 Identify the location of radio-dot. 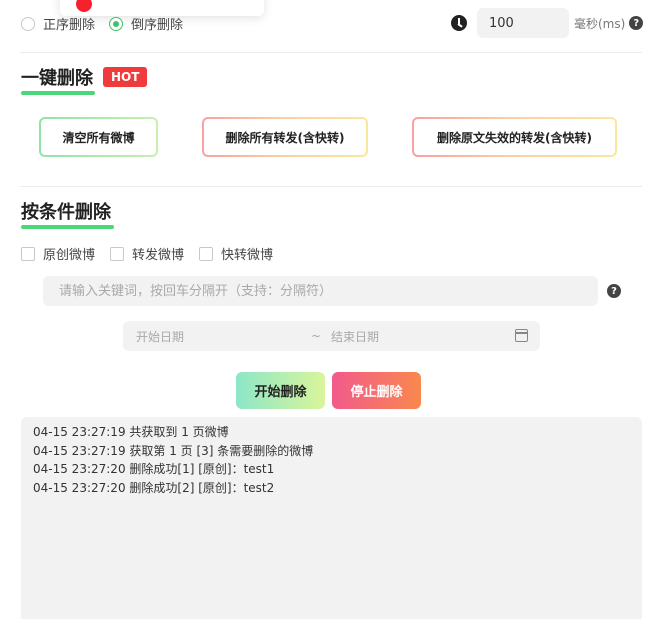
(28, 23).